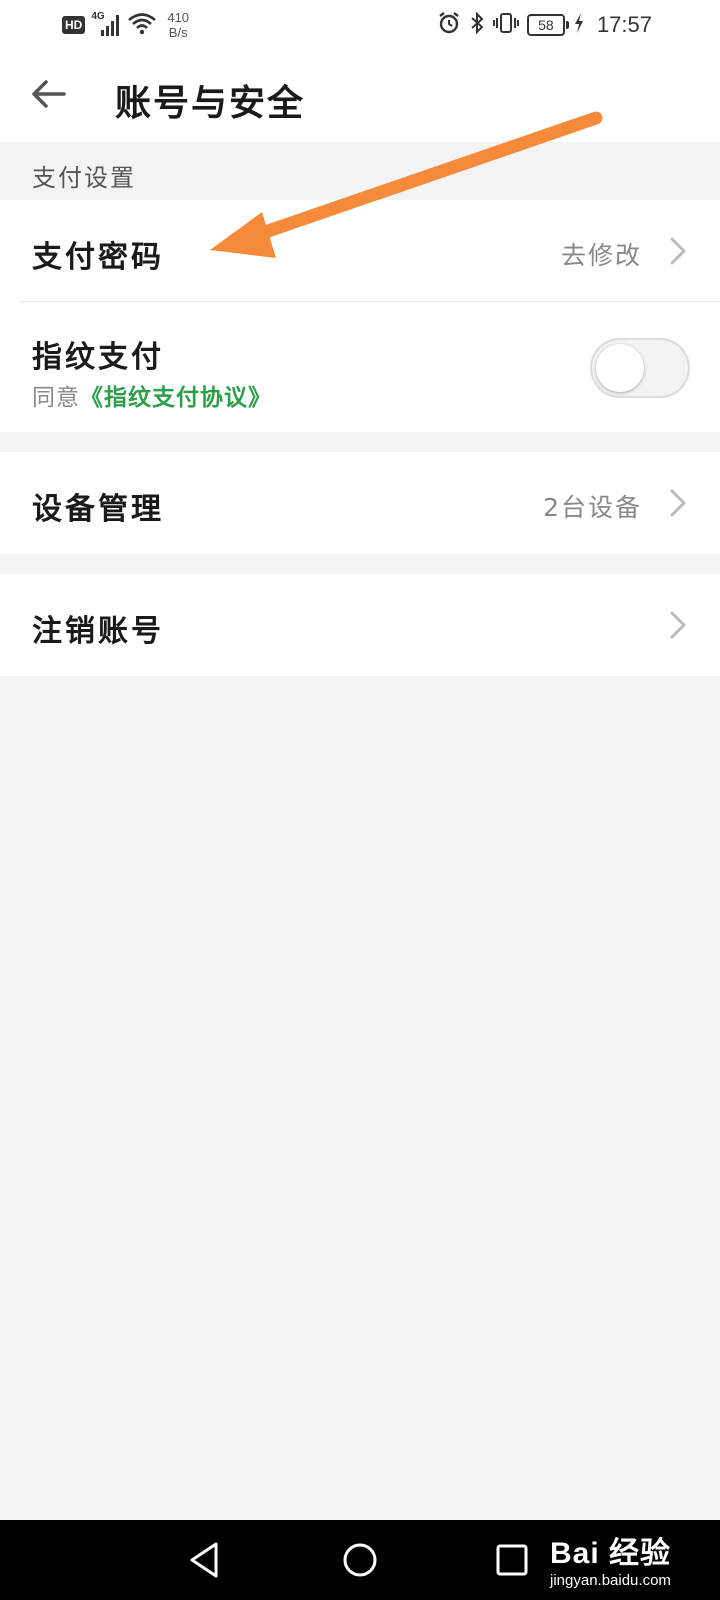 This screenshot has height=1600, width=720. I want to click on back-button, so click(48, 94).